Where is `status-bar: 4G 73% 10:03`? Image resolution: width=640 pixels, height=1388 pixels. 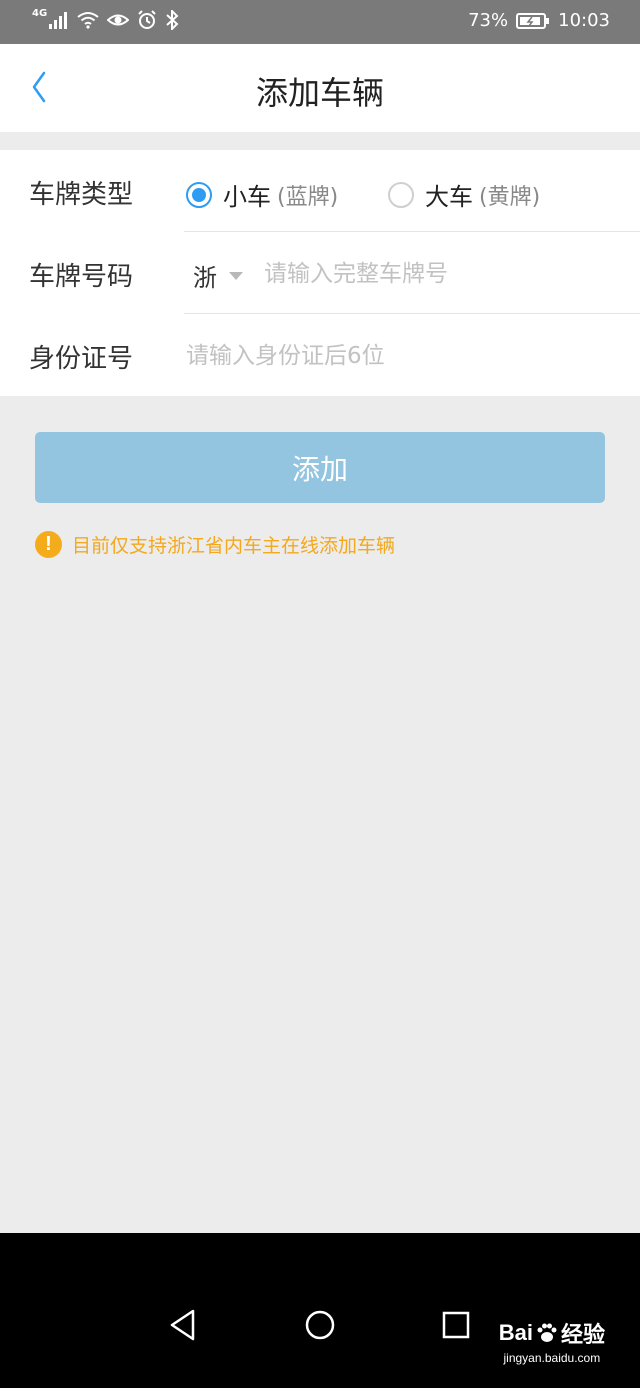
status-bar: 4G 73% 10:03 is located at coordinates (320, 22).